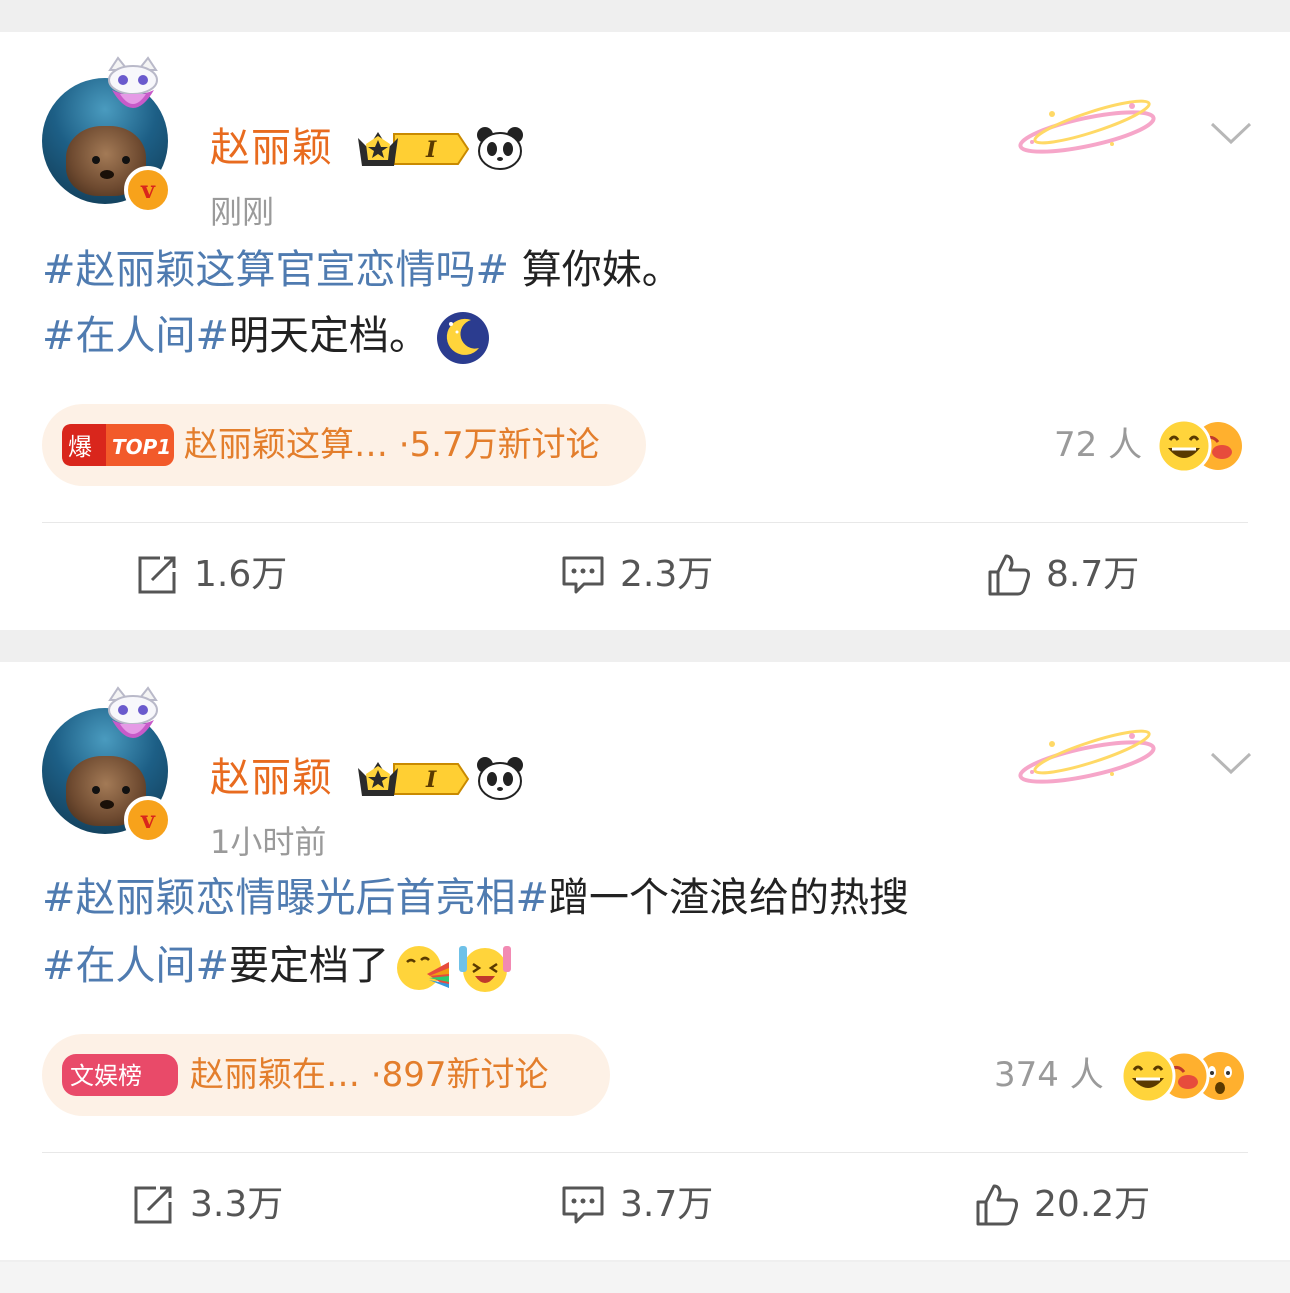 The height and width of the screenshot is (1293, 1290). I want to click on post-time: 刚刚, so click(242, 212).